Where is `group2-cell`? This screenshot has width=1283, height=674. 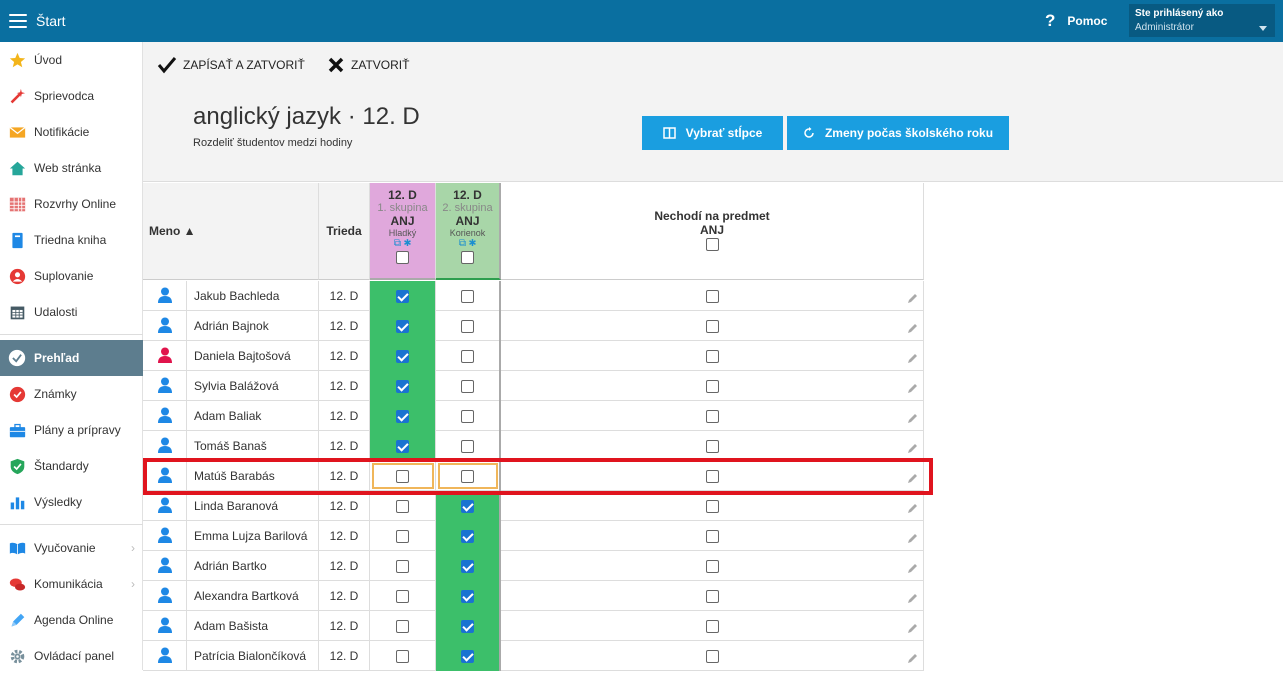 group2-cell is located at coordinates (468, 356).